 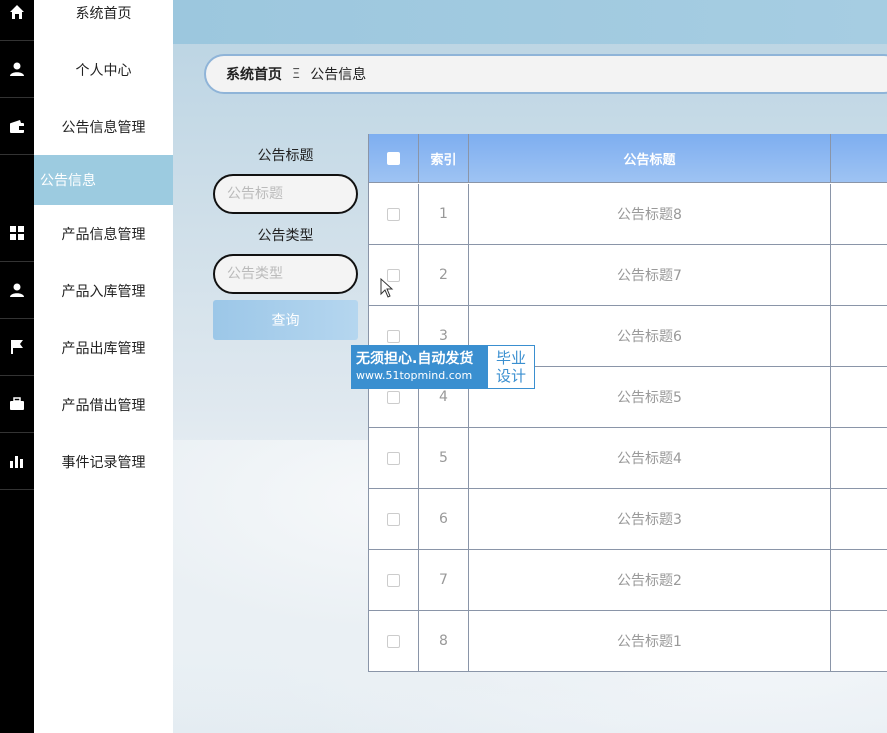 I want to click on watermark-badge-line1: 毕业, so click(x=510, y=358).